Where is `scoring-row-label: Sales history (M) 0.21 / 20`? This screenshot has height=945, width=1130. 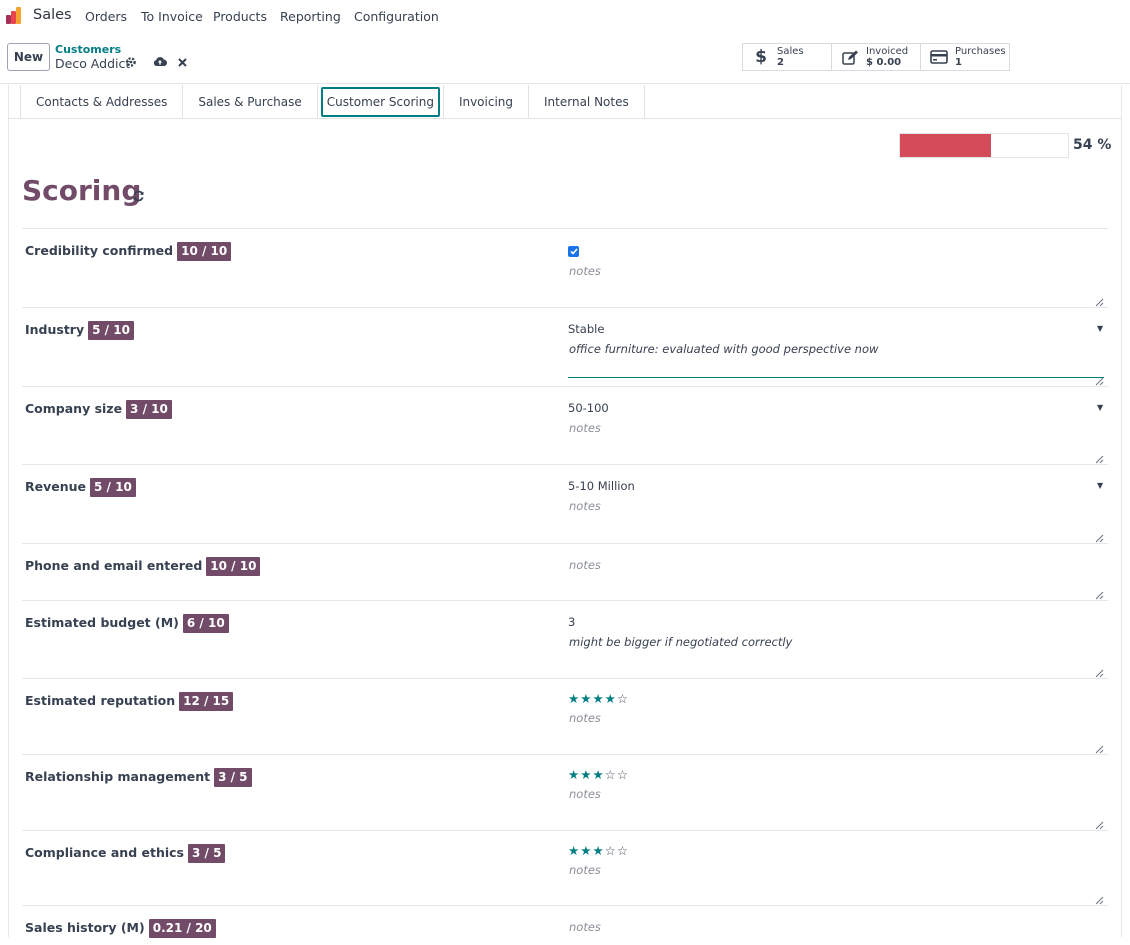
scoring-row-label: Sales history (M) 0.21 / 20 is located at coordinates (120, 928).